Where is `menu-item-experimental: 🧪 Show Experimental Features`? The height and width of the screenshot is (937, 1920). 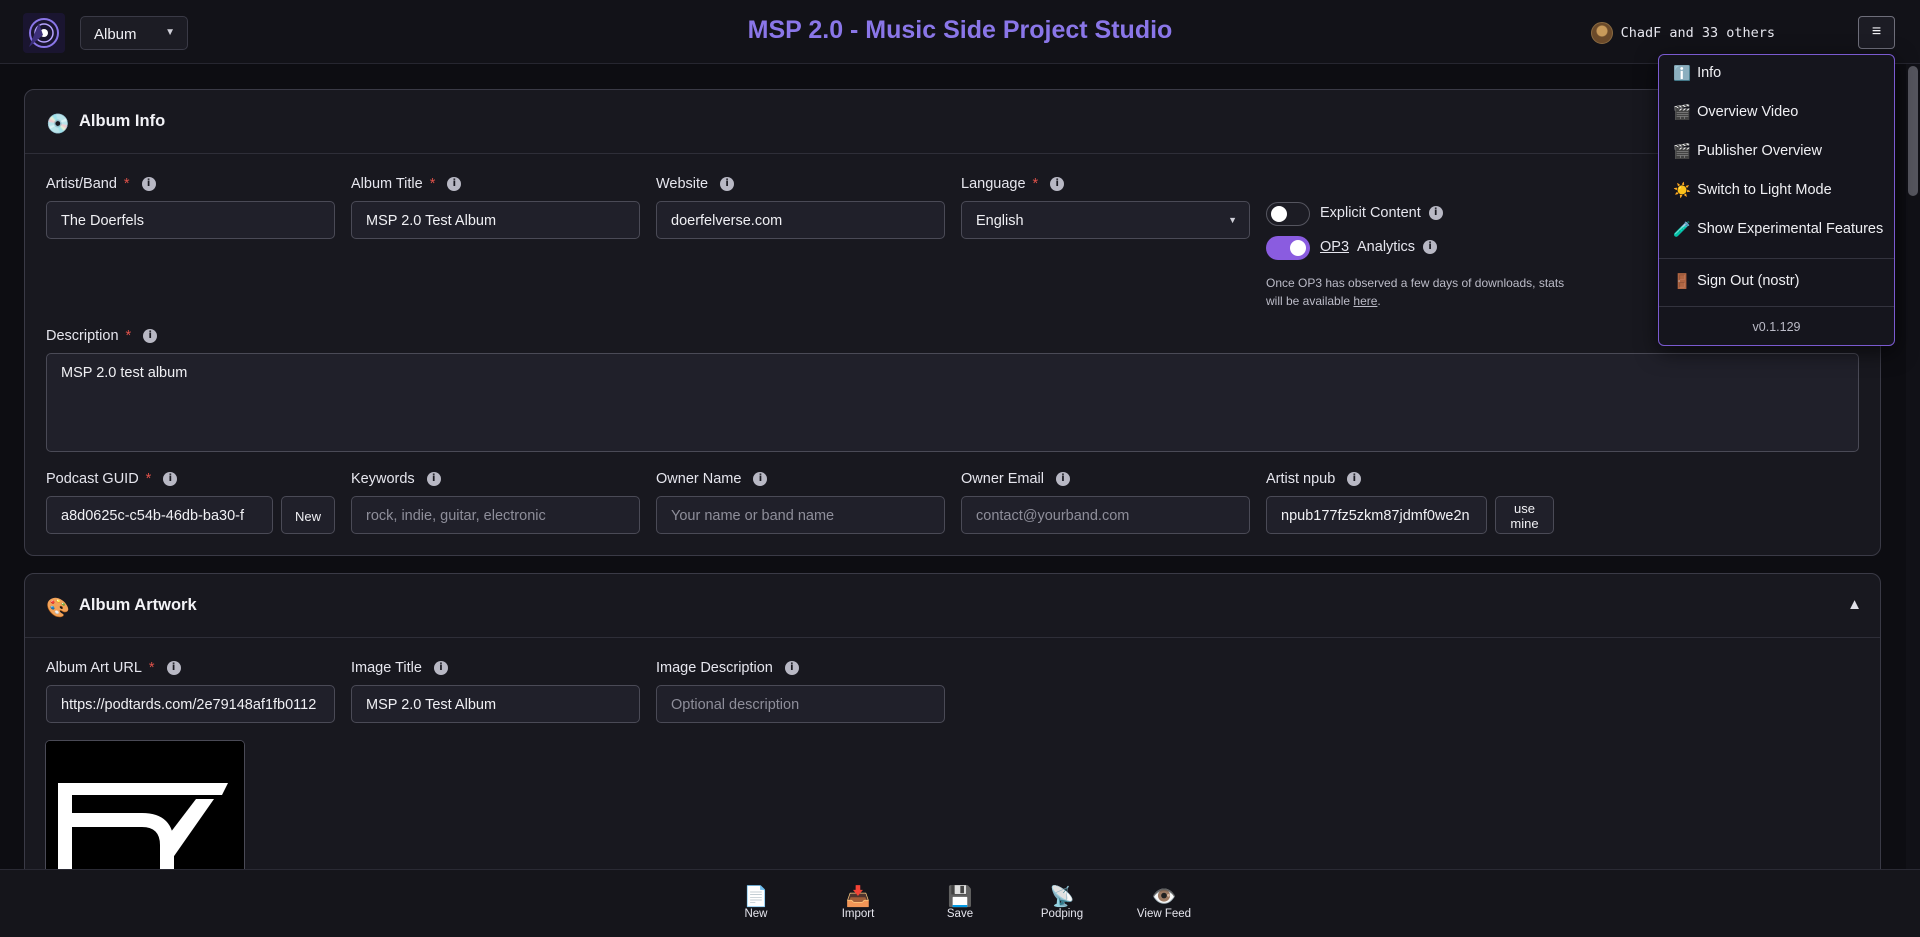
menu-item-experimental: 🧪 Show Experimental Features is located at coordinates (1776, 230).